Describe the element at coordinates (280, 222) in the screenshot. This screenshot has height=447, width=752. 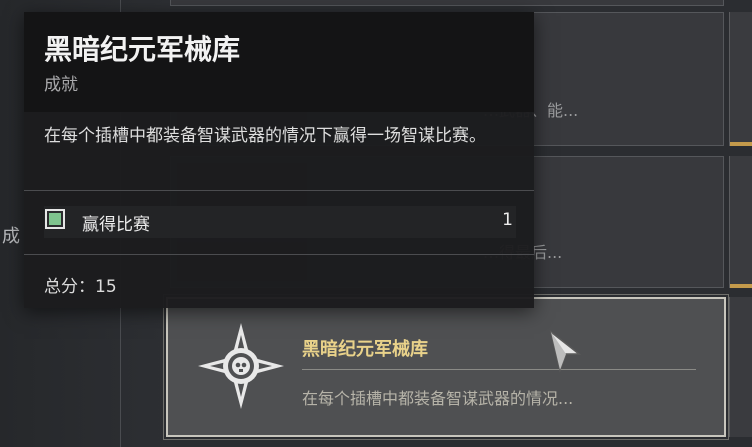
I see `objective-row: 赢得比赛 1` at that location.